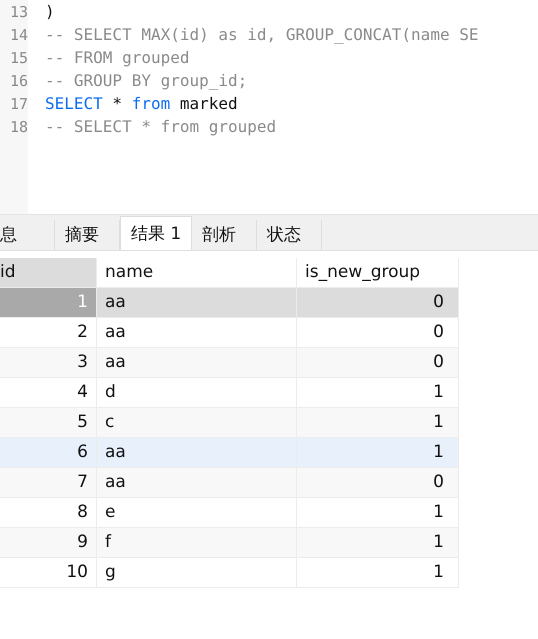 This screenshot has height=639, width=538. I want to click on table-cell: c, so click(197, 422).